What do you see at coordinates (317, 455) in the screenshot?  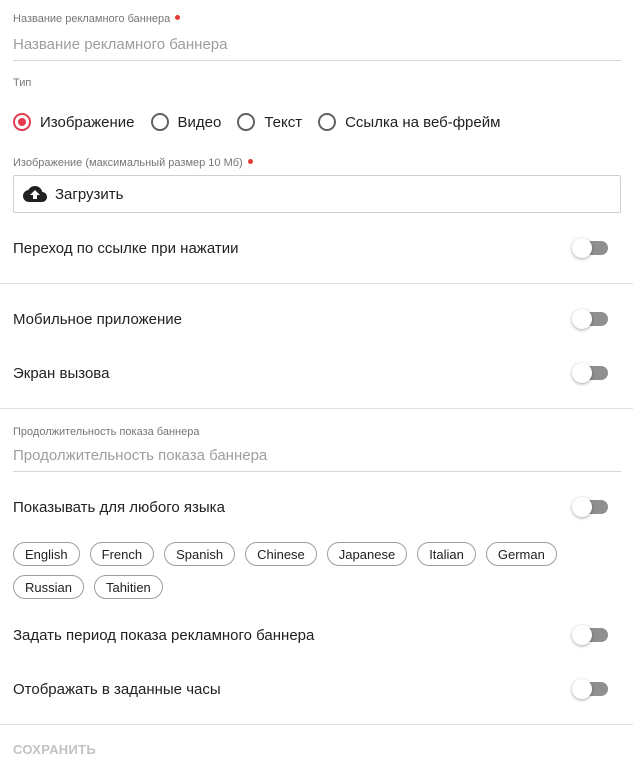 I see `duration-input` at bounding box center [317, 455].